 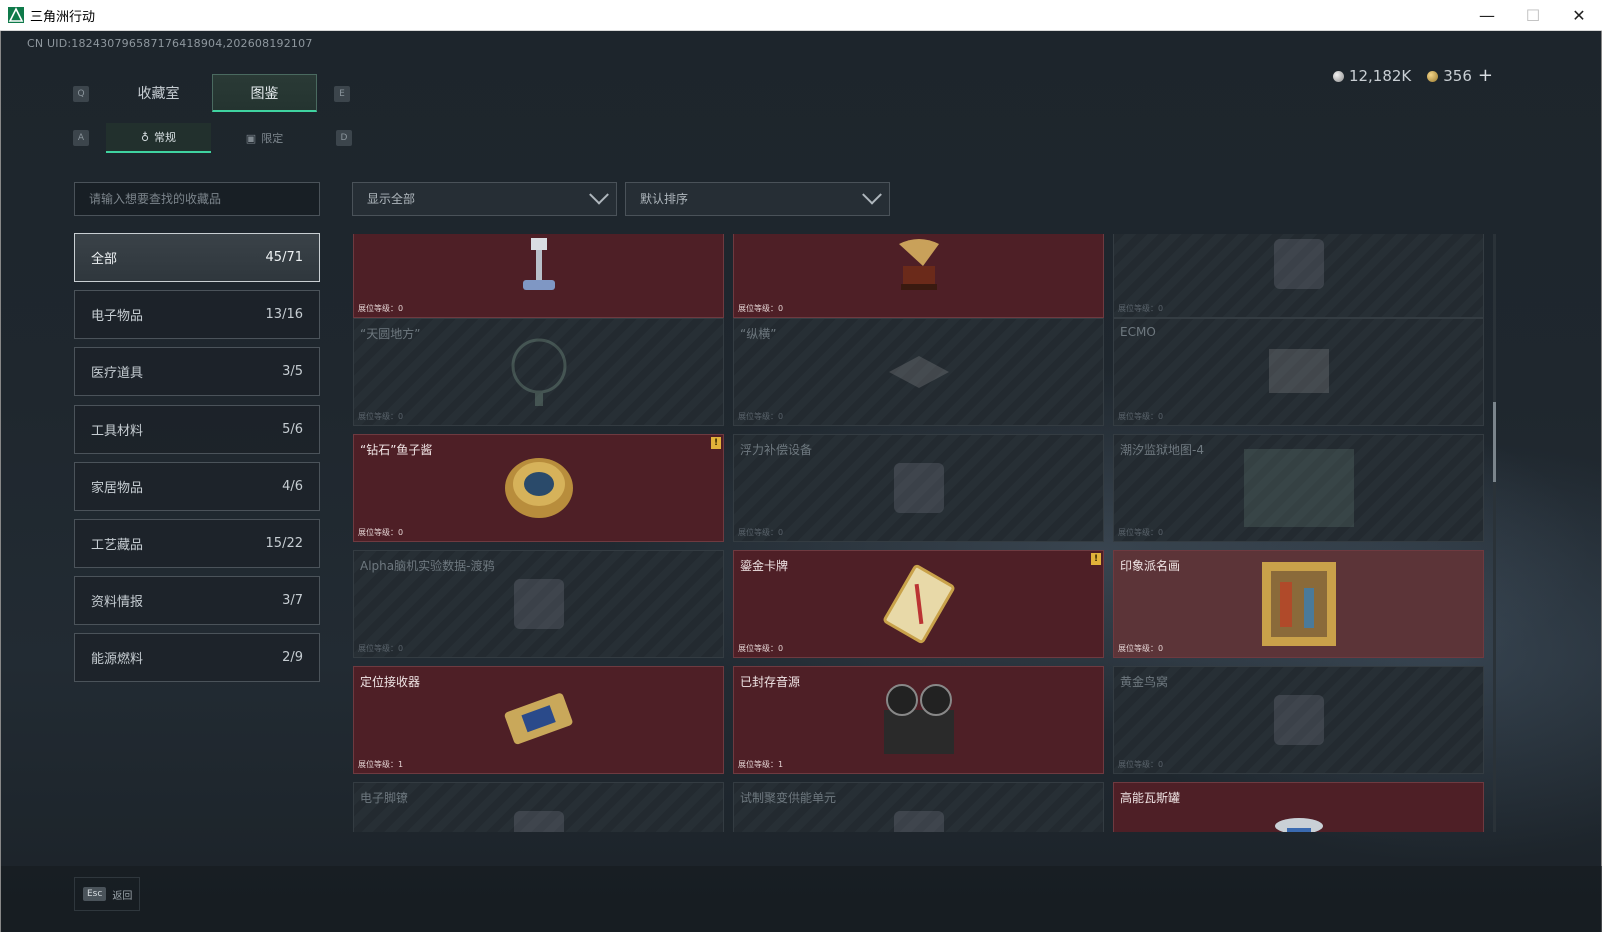 What do you see at coordinates (284, 257) in the screenshot?
I see `category-count: 45/71` at bounding box center [284, 257].